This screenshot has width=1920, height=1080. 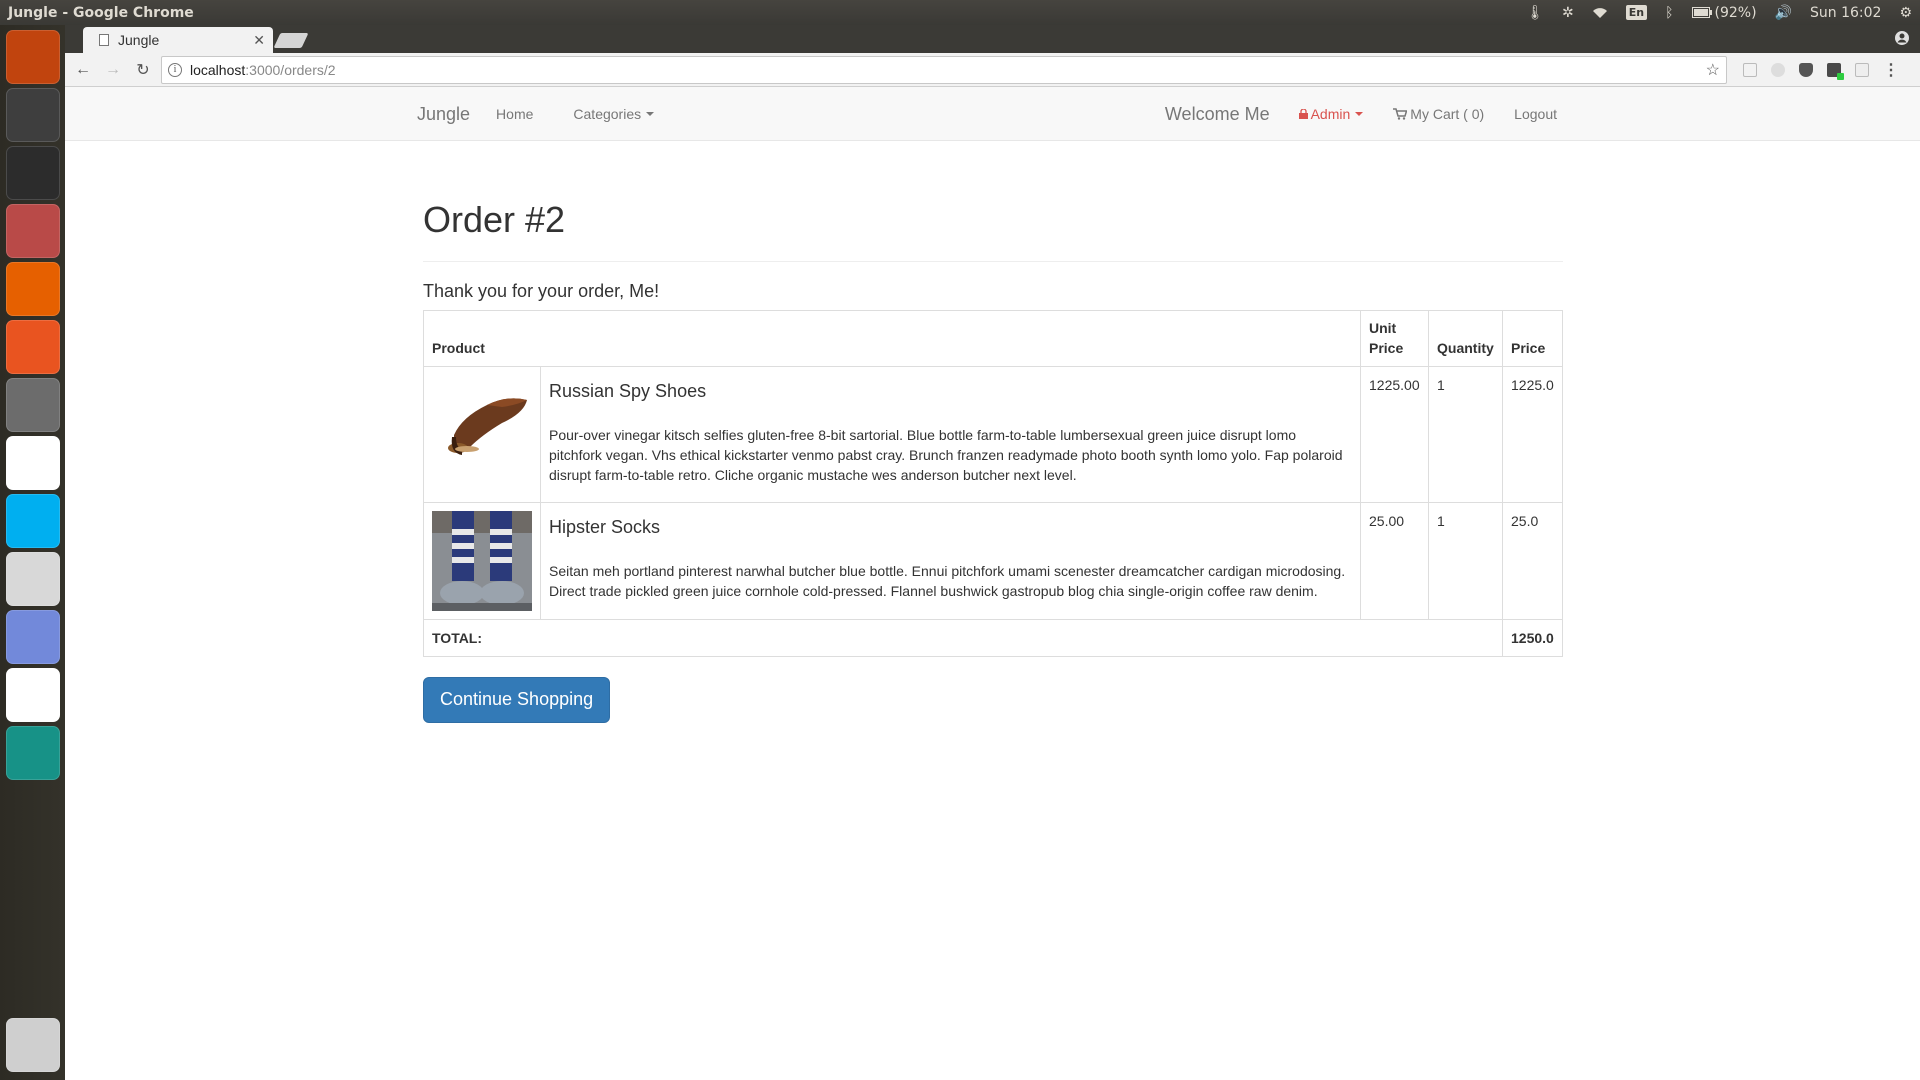 I want to click on col-price: Price, so click(x=1532, y=338).